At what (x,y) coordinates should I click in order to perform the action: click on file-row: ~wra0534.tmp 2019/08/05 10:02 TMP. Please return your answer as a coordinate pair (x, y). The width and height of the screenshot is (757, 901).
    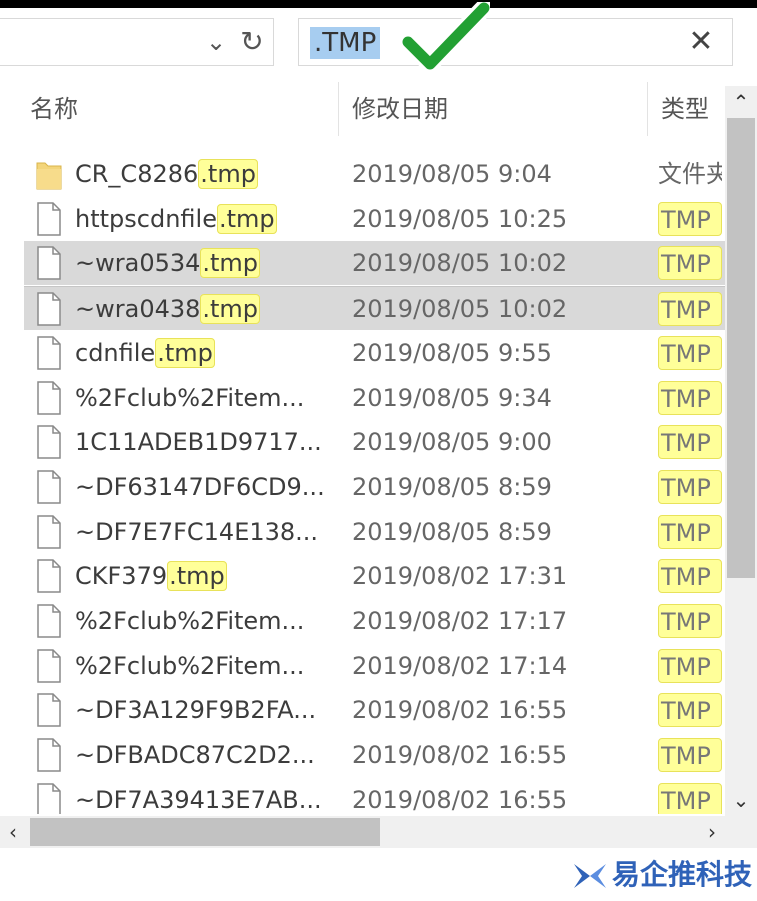
    Looking at the image, I should click on (374, 263).